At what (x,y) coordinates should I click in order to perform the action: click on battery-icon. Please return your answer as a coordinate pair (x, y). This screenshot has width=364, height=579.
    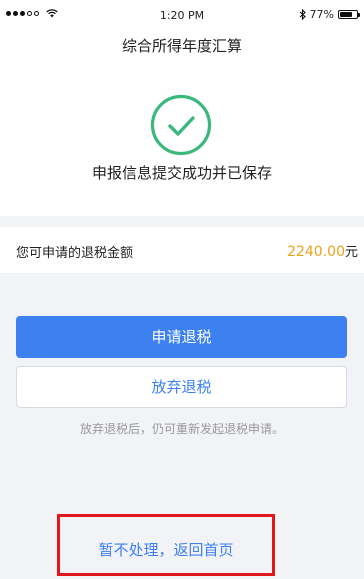
    Looking at the image, I should click on (349, 14).